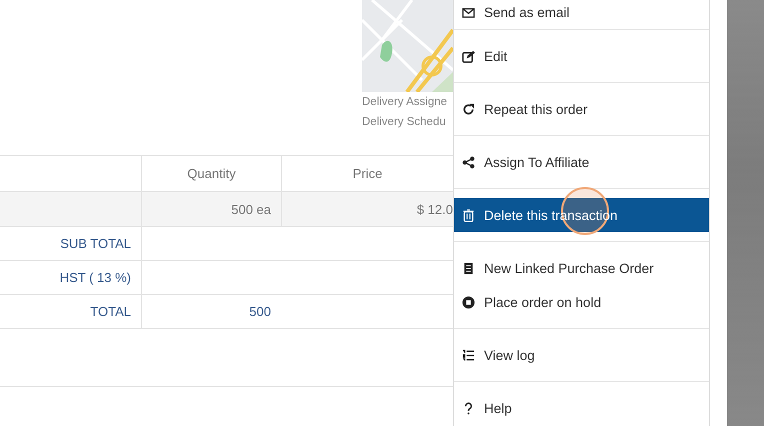 The image size is (764, 426). What do you see at coordinates (434, 209) in the screenshot?
I see `price-cell: $ 12.0` at bounding box center [434, 209].